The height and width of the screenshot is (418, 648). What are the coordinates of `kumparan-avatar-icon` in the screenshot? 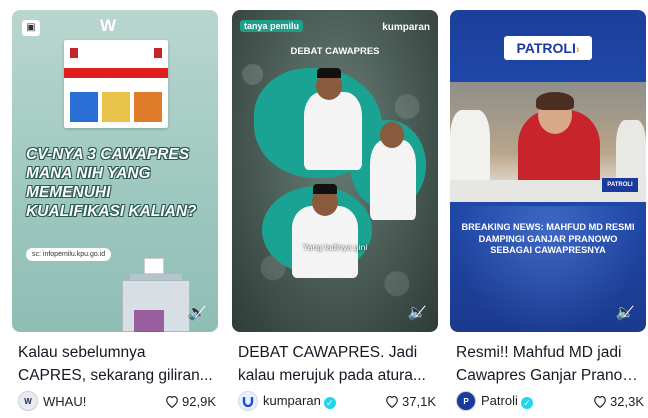 It's located at (248, 402).